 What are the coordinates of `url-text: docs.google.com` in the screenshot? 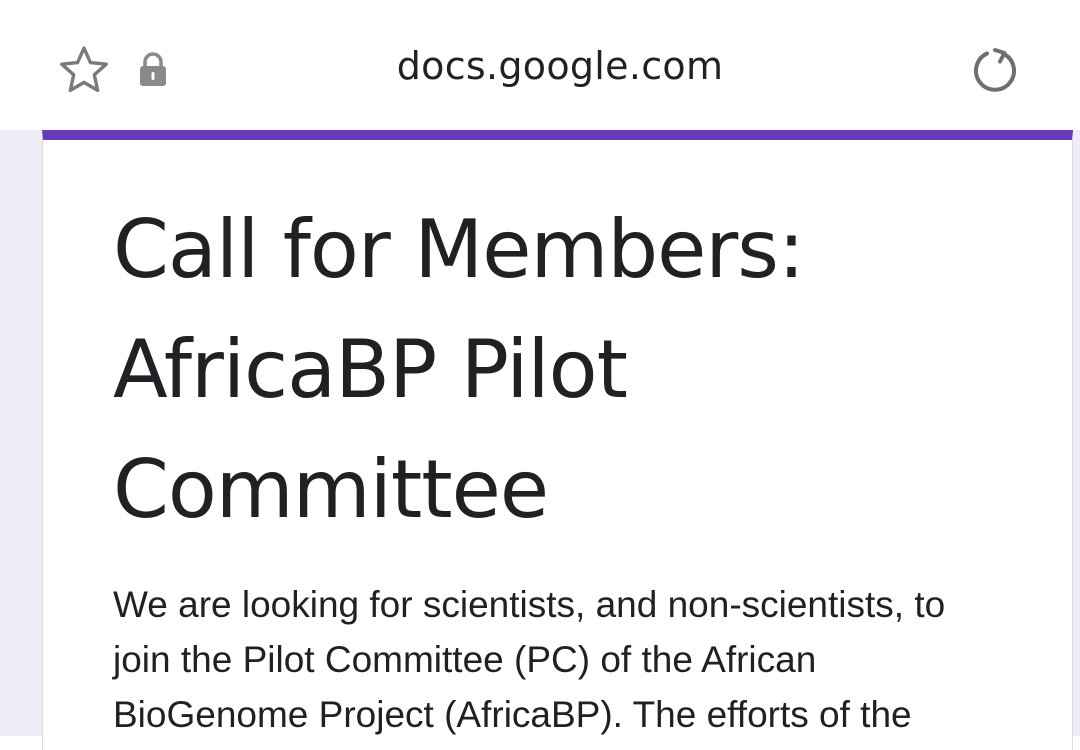 It's located at (540, 66).